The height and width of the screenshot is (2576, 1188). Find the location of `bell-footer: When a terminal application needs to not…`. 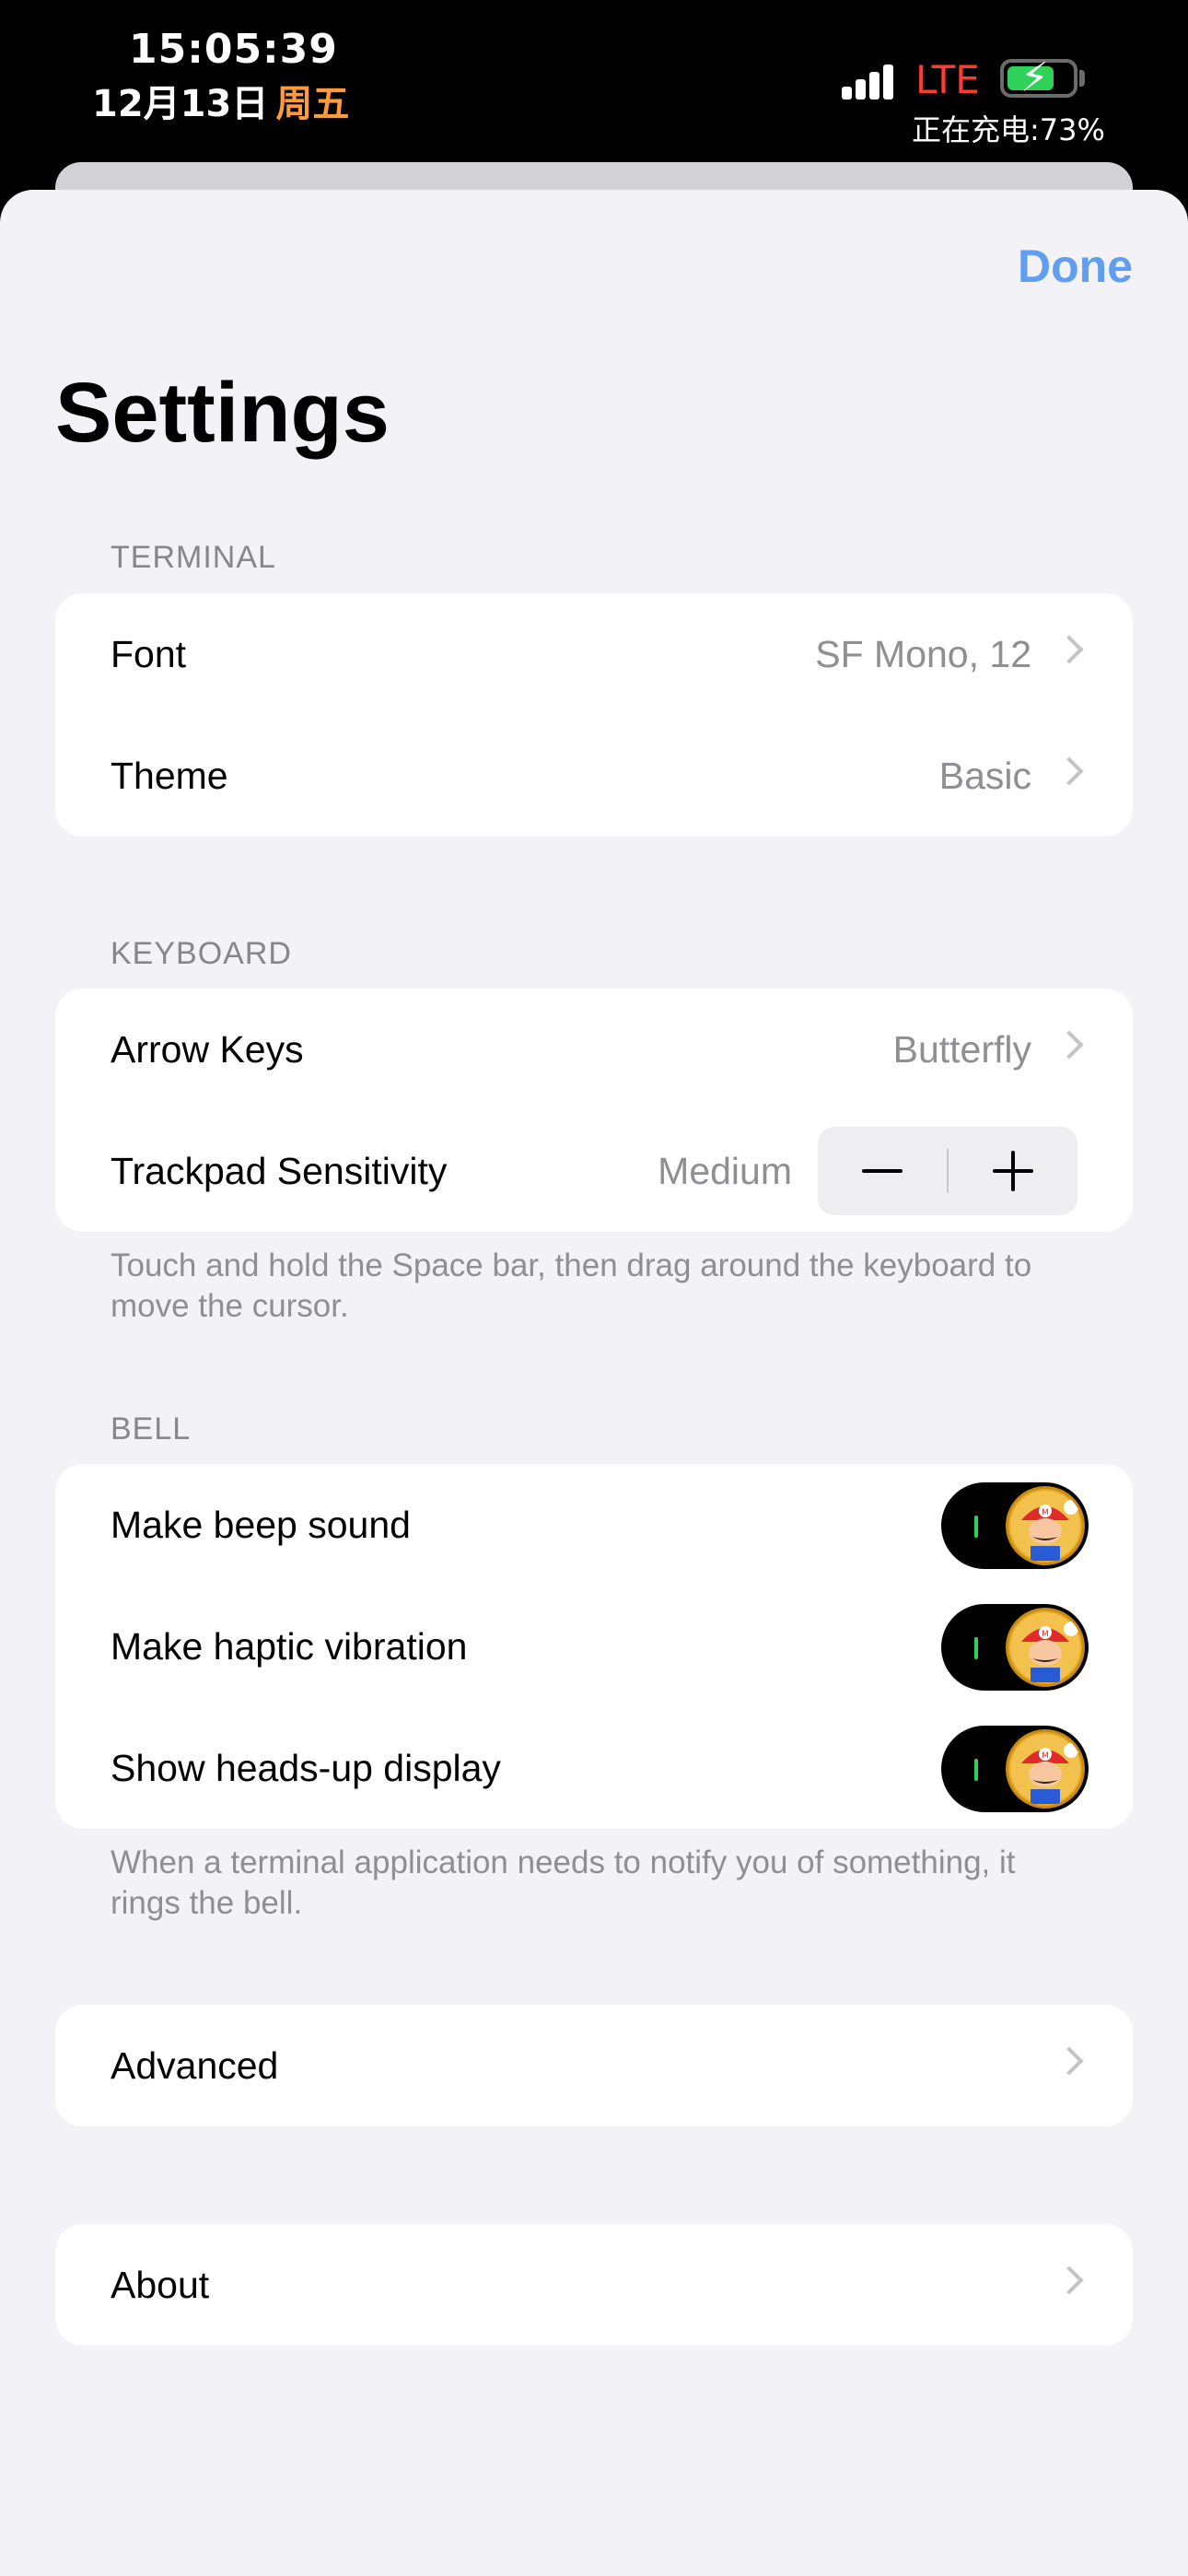

bell-footer: When a terminal application needs to not… is located at coordinates (563, 1882).